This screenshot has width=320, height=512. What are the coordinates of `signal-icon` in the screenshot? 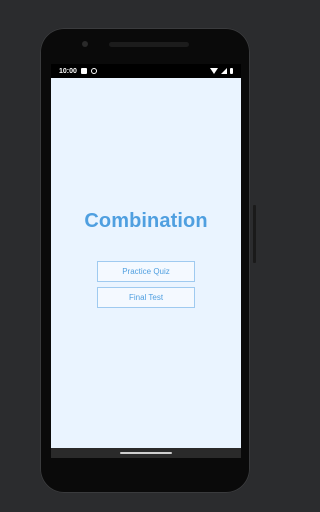 It's located at (224, 71).